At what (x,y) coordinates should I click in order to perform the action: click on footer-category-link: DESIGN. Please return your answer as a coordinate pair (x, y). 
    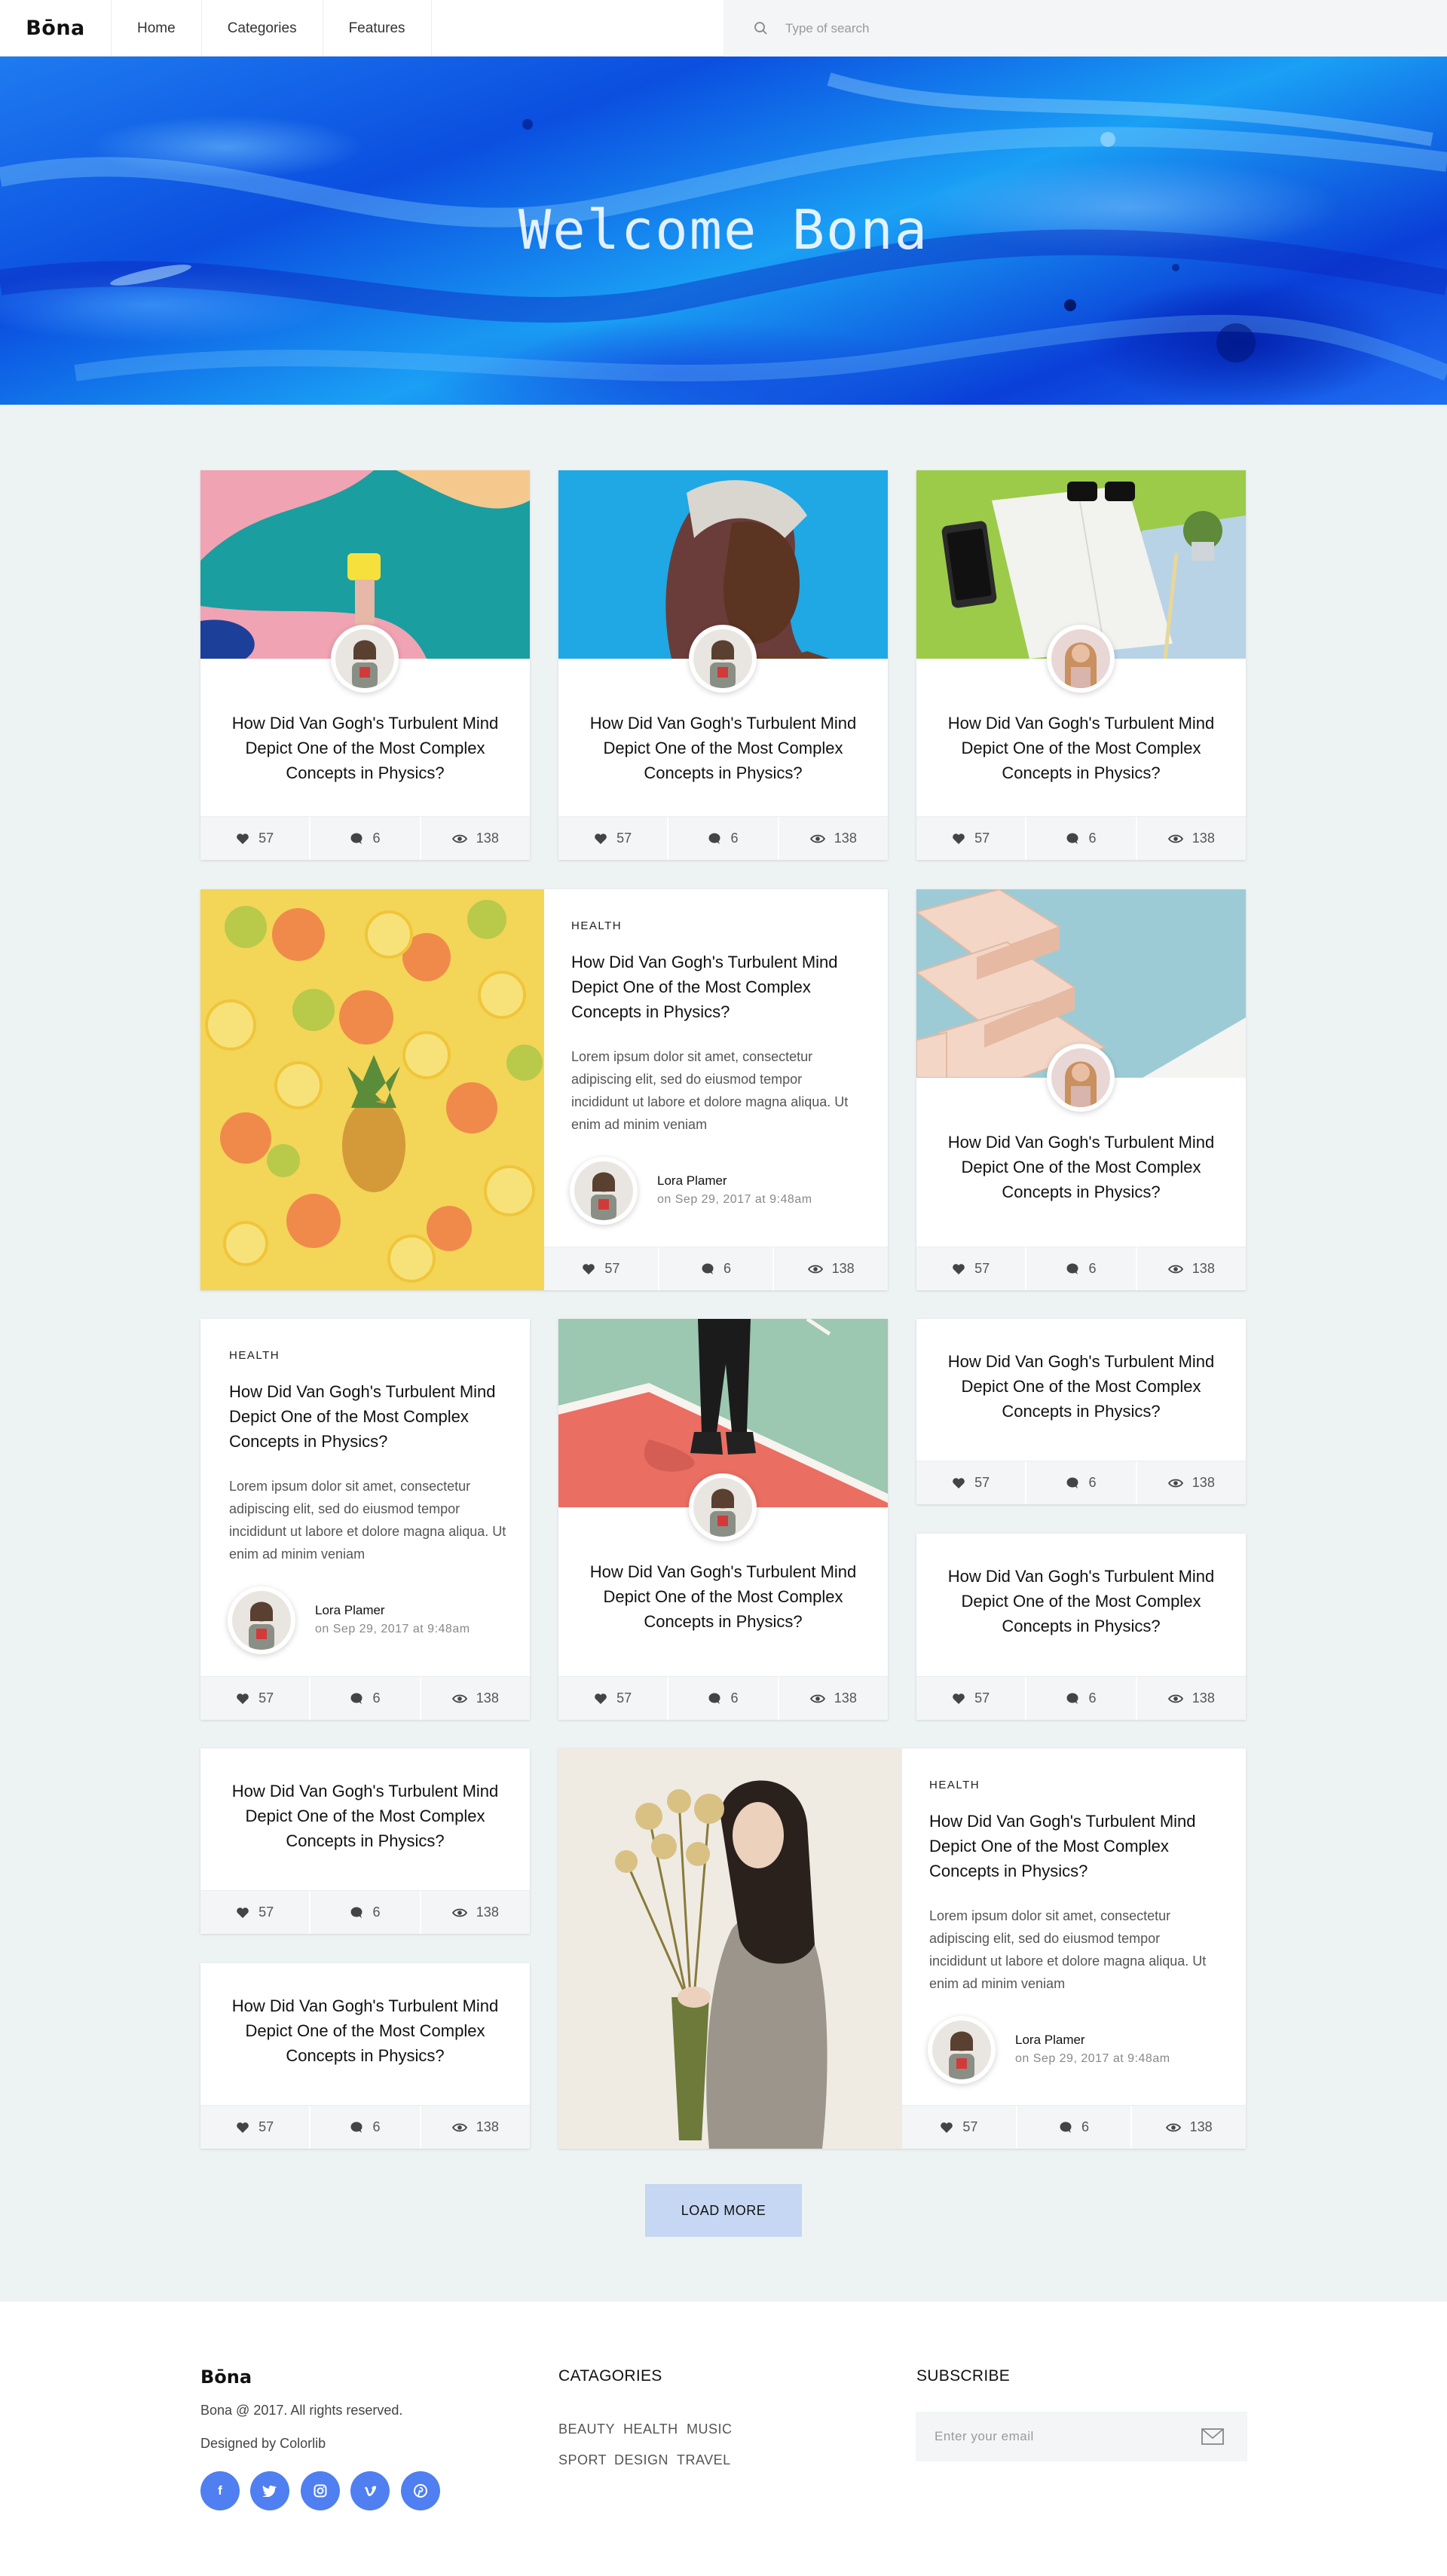
    Looking at the image, I should click on (641, 2460).